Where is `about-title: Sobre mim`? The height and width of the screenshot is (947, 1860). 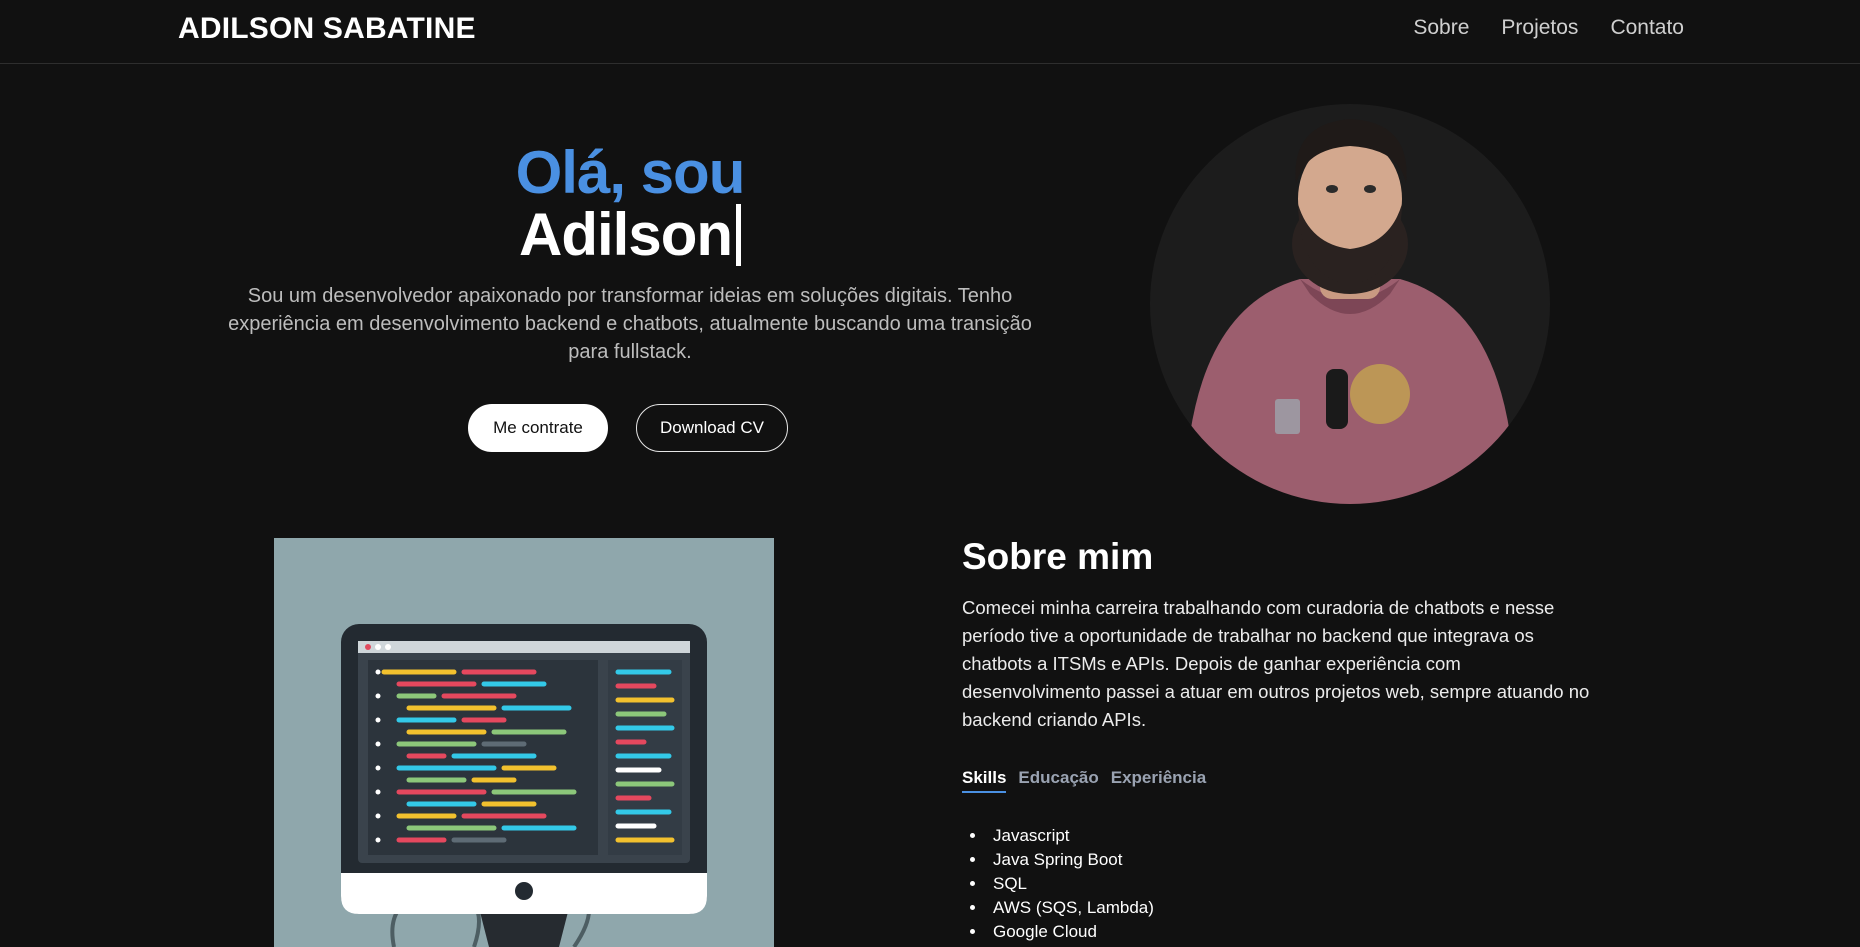 about-title: Sobre mim is located at coordinates (1058, 556).